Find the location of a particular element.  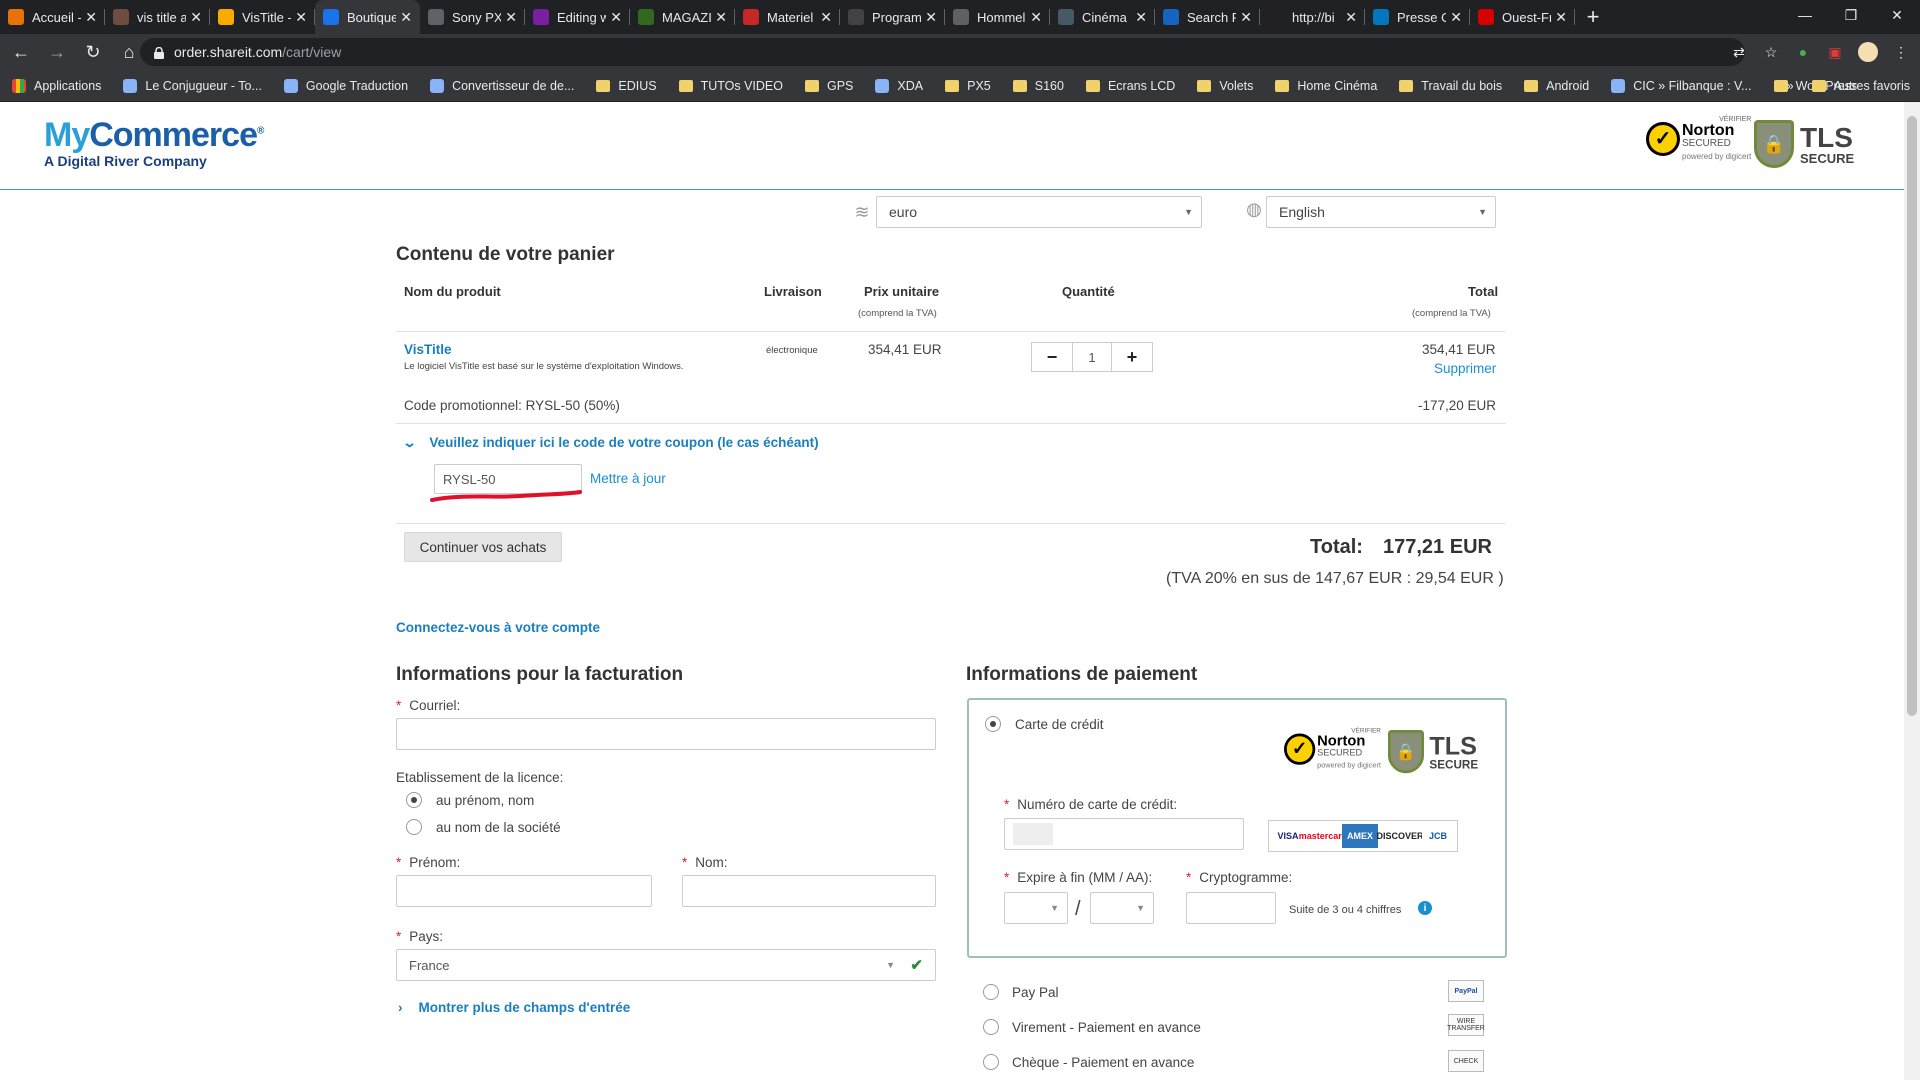

back-icon: ← is located at coordinates (21, 52).